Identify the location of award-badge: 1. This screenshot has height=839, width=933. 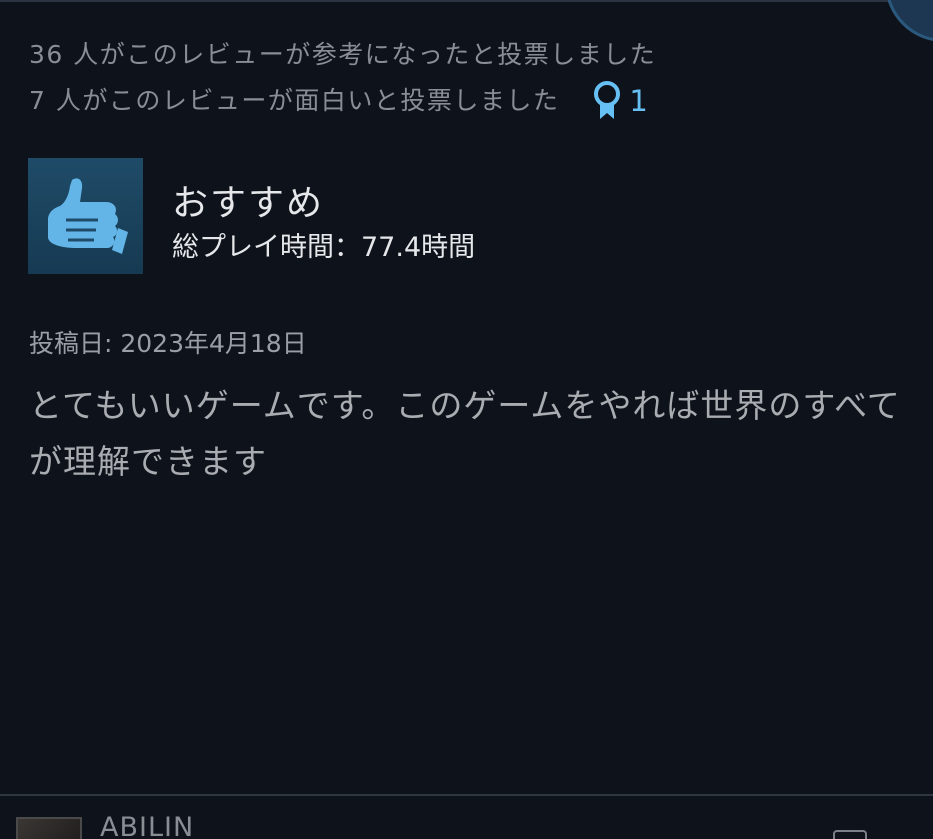
(621, 101).